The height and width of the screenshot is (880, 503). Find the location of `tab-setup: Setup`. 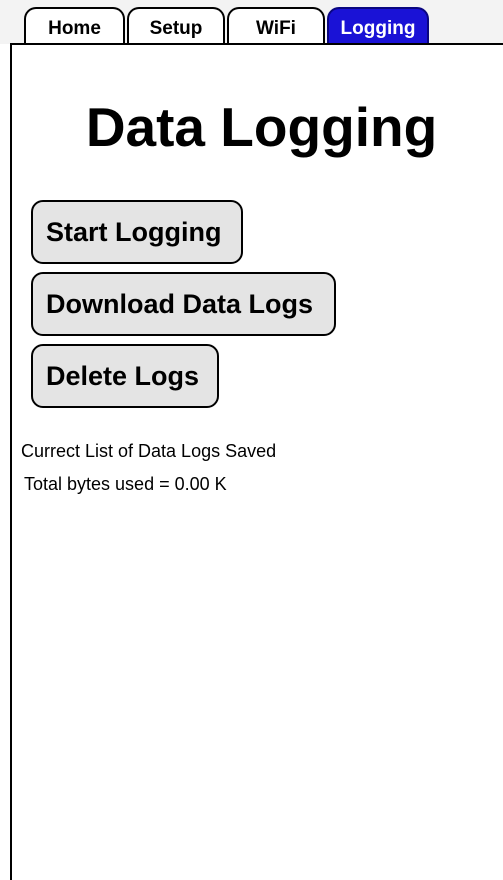

tab-setup: Setup is located at coordinates (176, 25).